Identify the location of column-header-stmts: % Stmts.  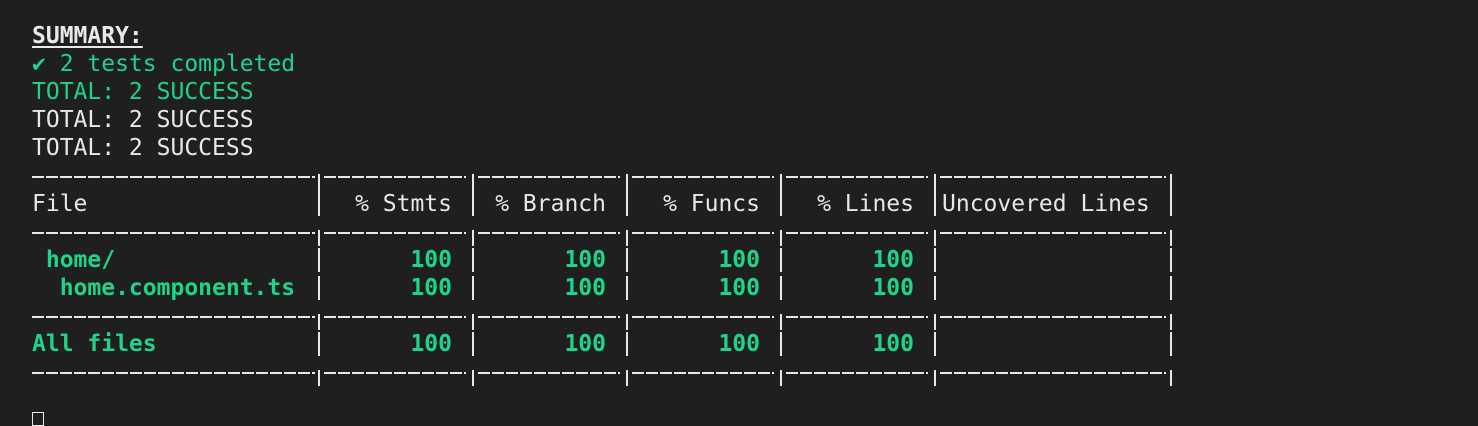
(403, 204).